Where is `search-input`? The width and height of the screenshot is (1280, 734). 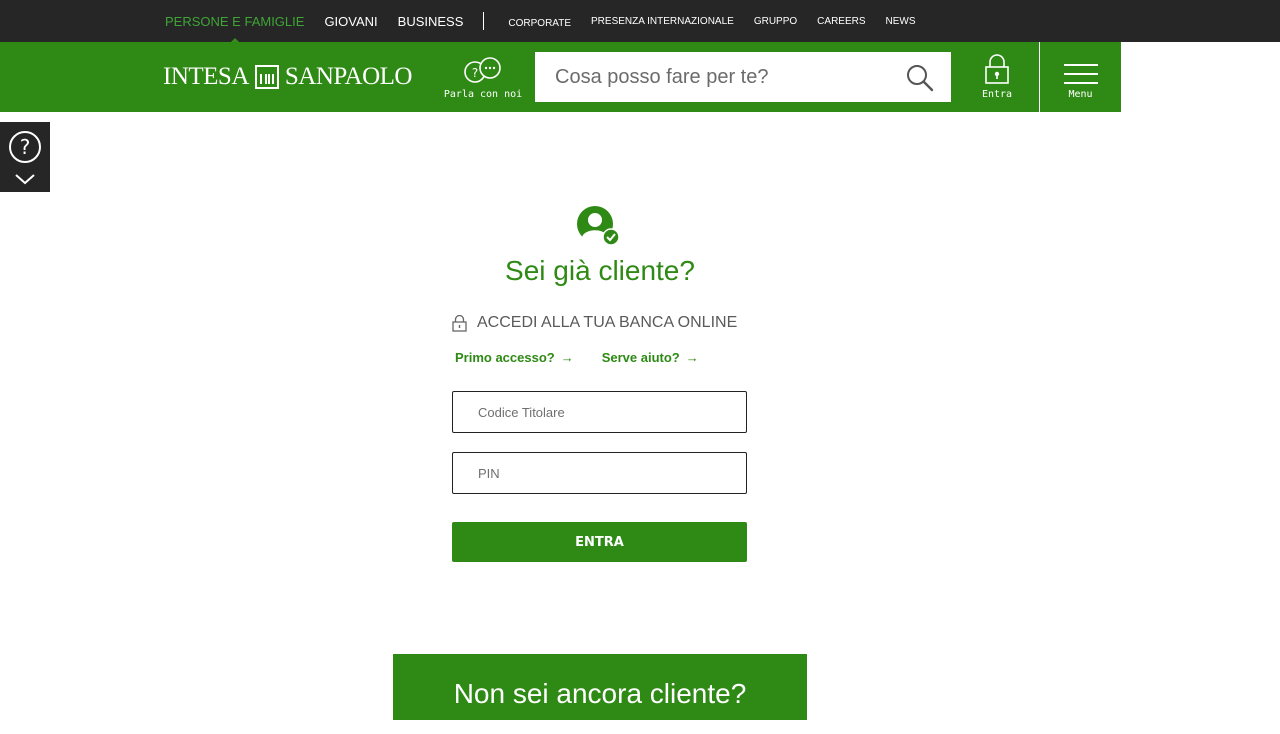 search-input is located at coordinates (715, 77).